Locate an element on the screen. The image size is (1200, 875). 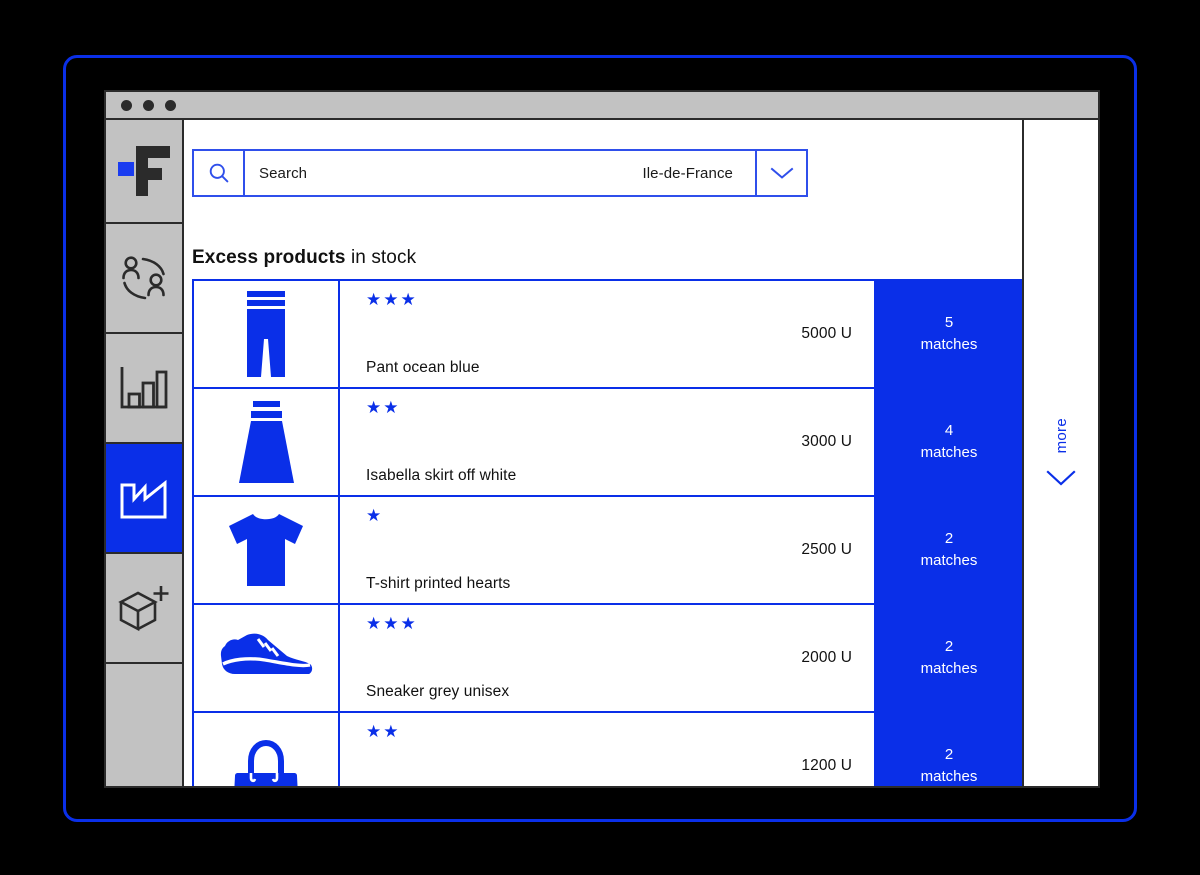
product-details: ★★★ Sneaker grey unisex 2000 U is located at coordinates (608, 658).